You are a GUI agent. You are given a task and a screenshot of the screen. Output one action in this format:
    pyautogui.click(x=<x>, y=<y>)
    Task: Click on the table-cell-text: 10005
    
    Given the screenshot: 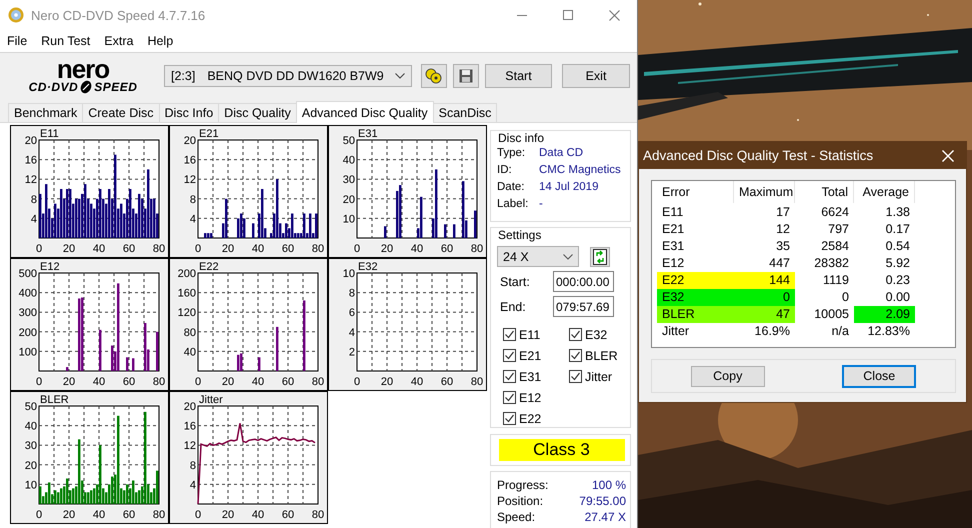 What is the action you would take?
    pyautogui.click(x=831, y=314)
    